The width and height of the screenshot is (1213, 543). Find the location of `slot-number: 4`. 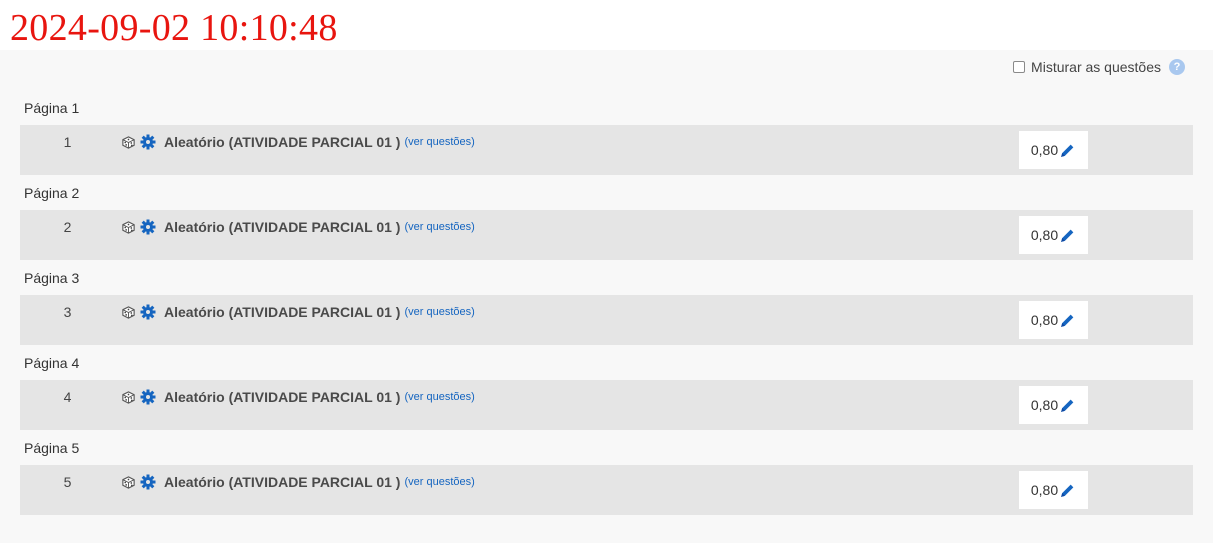

slot-number: 4 is located at coordinates (67, 397).